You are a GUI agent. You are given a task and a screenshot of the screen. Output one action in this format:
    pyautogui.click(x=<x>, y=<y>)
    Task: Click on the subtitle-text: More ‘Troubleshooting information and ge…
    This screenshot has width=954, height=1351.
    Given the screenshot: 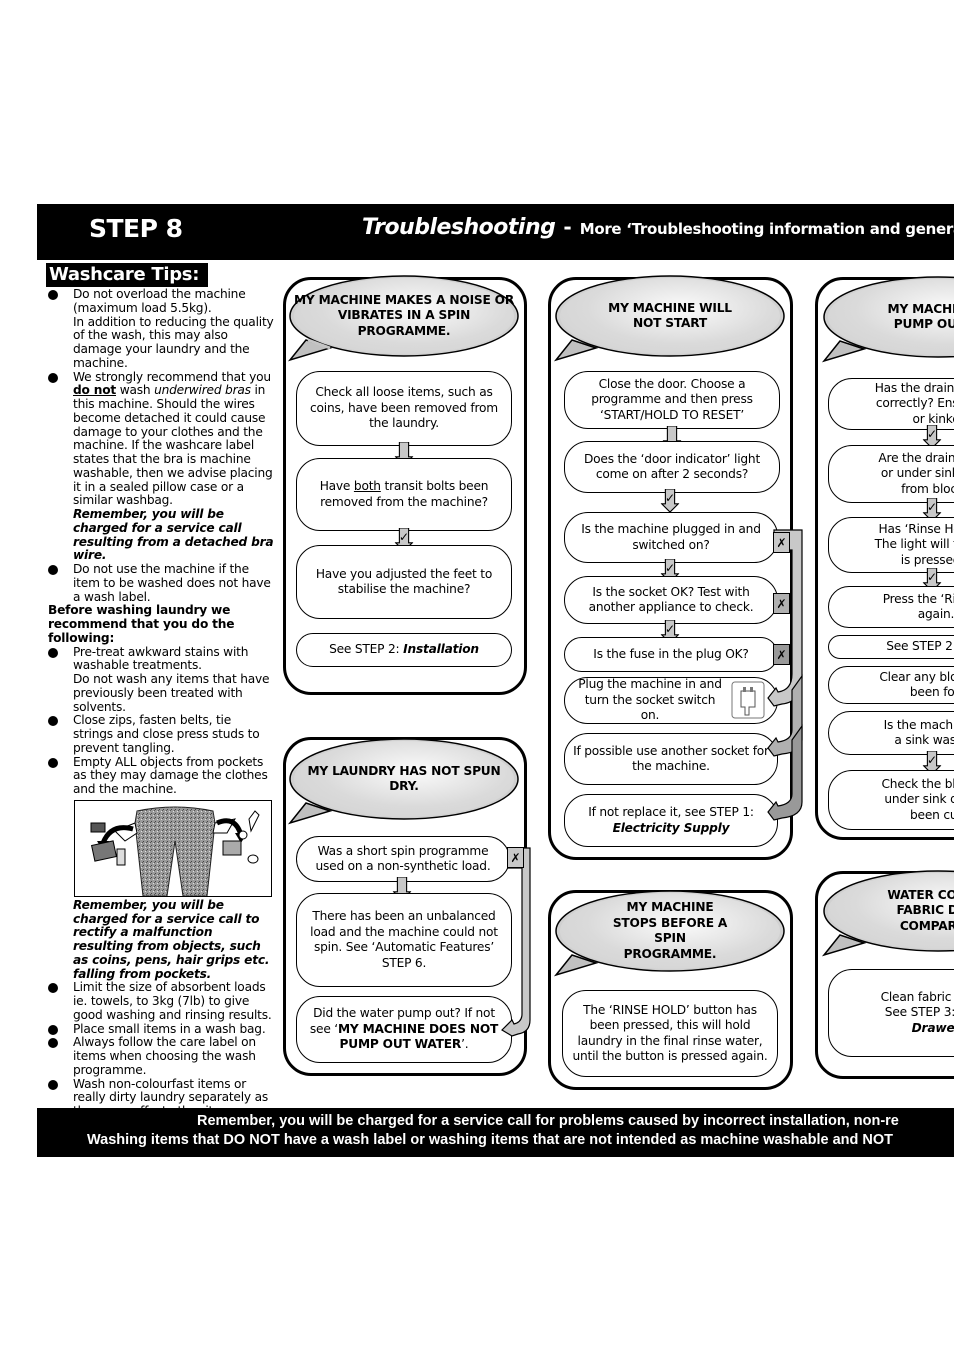 What is the action you would take?
    pyautogui.click(x=766, y=229)
    